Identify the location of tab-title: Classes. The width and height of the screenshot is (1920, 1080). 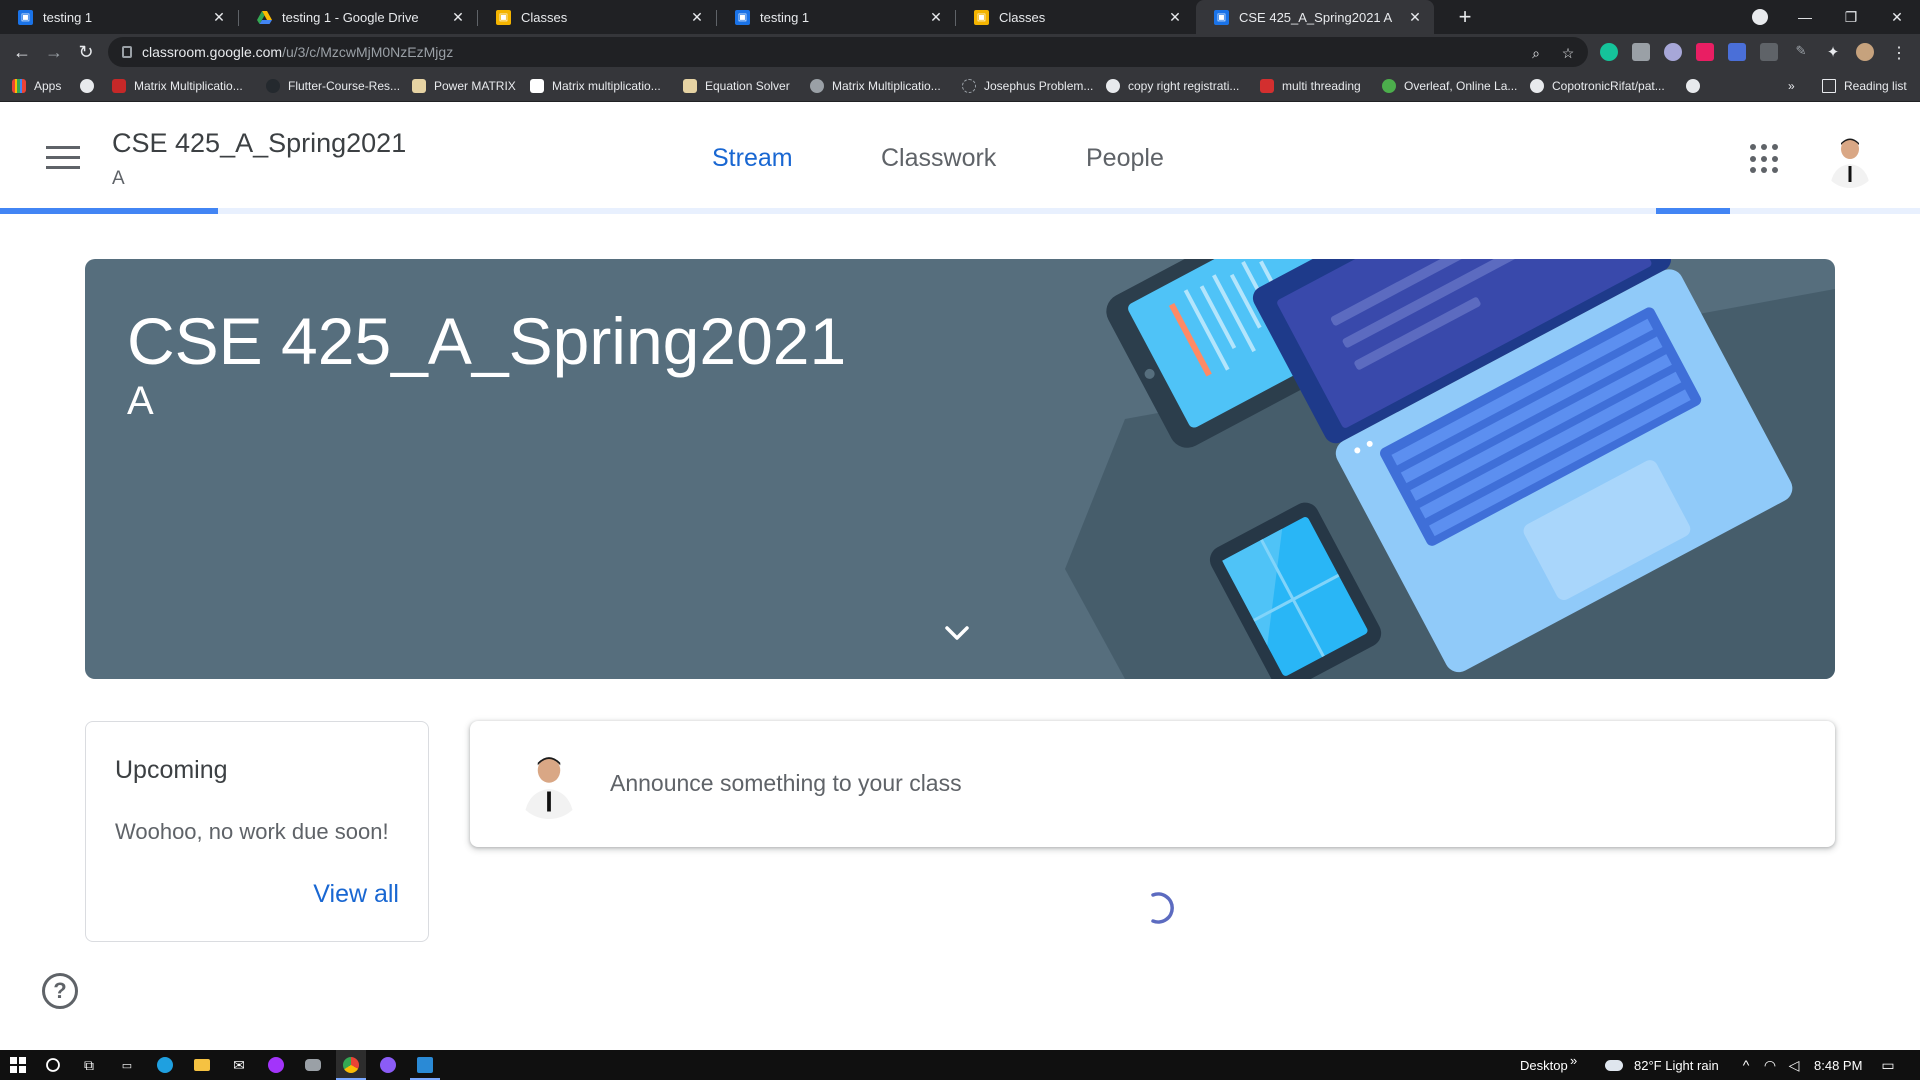
(544, 17).